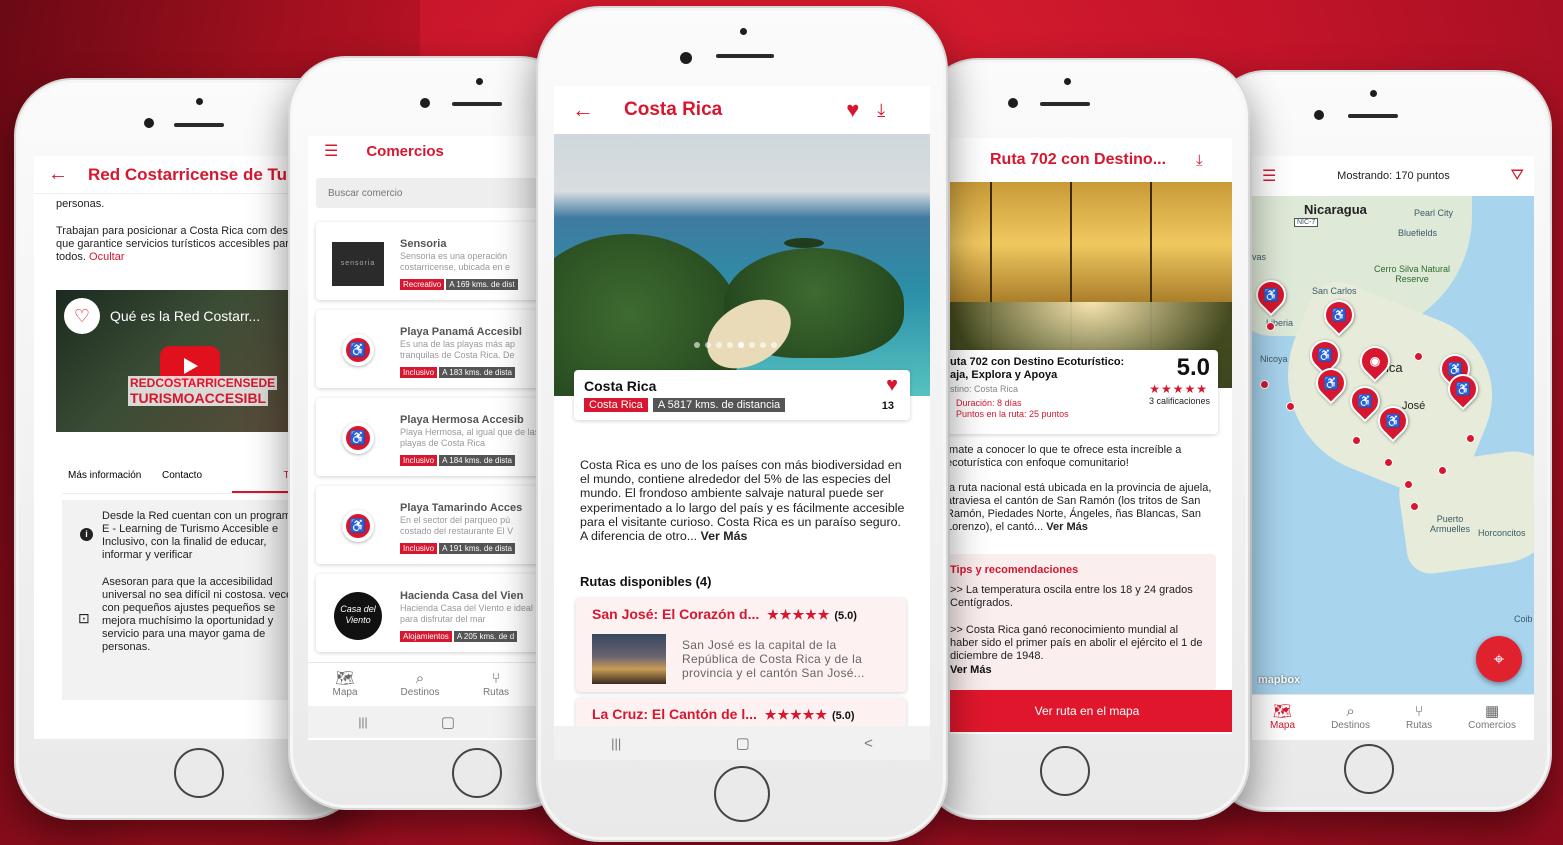 The image size is (1563, 845). What do you see at coordinates (984, 389) in the screenshot?
I see `route-destino: stino: Costa Rica` at bounding box center [984, 389].